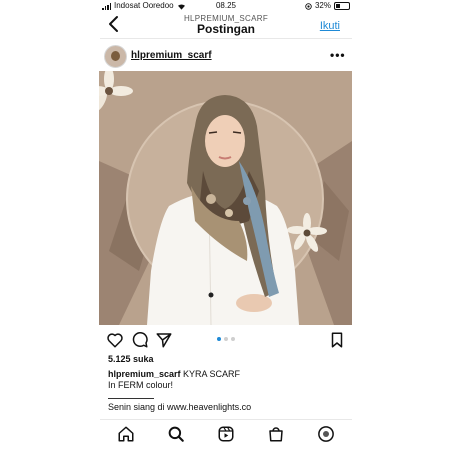 The width and height of the screenshot is (450, 450). What do you see at coordinates (140, 340) in the screenshot?
I see `comment-icon` at bounding box center [140, 340].